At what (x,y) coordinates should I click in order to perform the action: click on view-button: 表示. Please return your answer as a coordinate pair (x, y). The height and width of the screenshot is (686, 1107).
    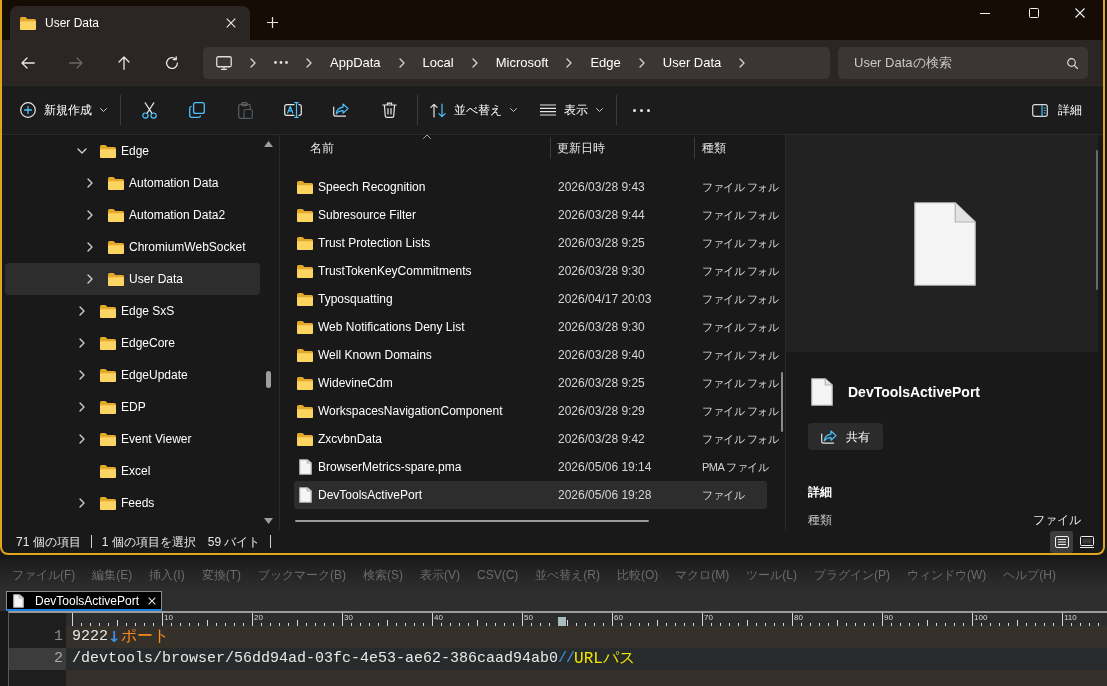
    Looking at the image, I should click on (572, 110).